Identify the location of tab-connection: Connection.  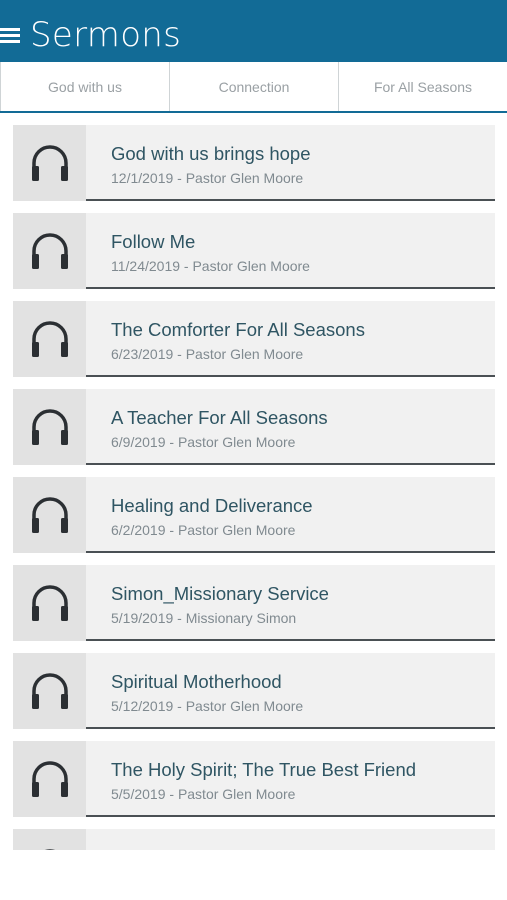
(253, 86).